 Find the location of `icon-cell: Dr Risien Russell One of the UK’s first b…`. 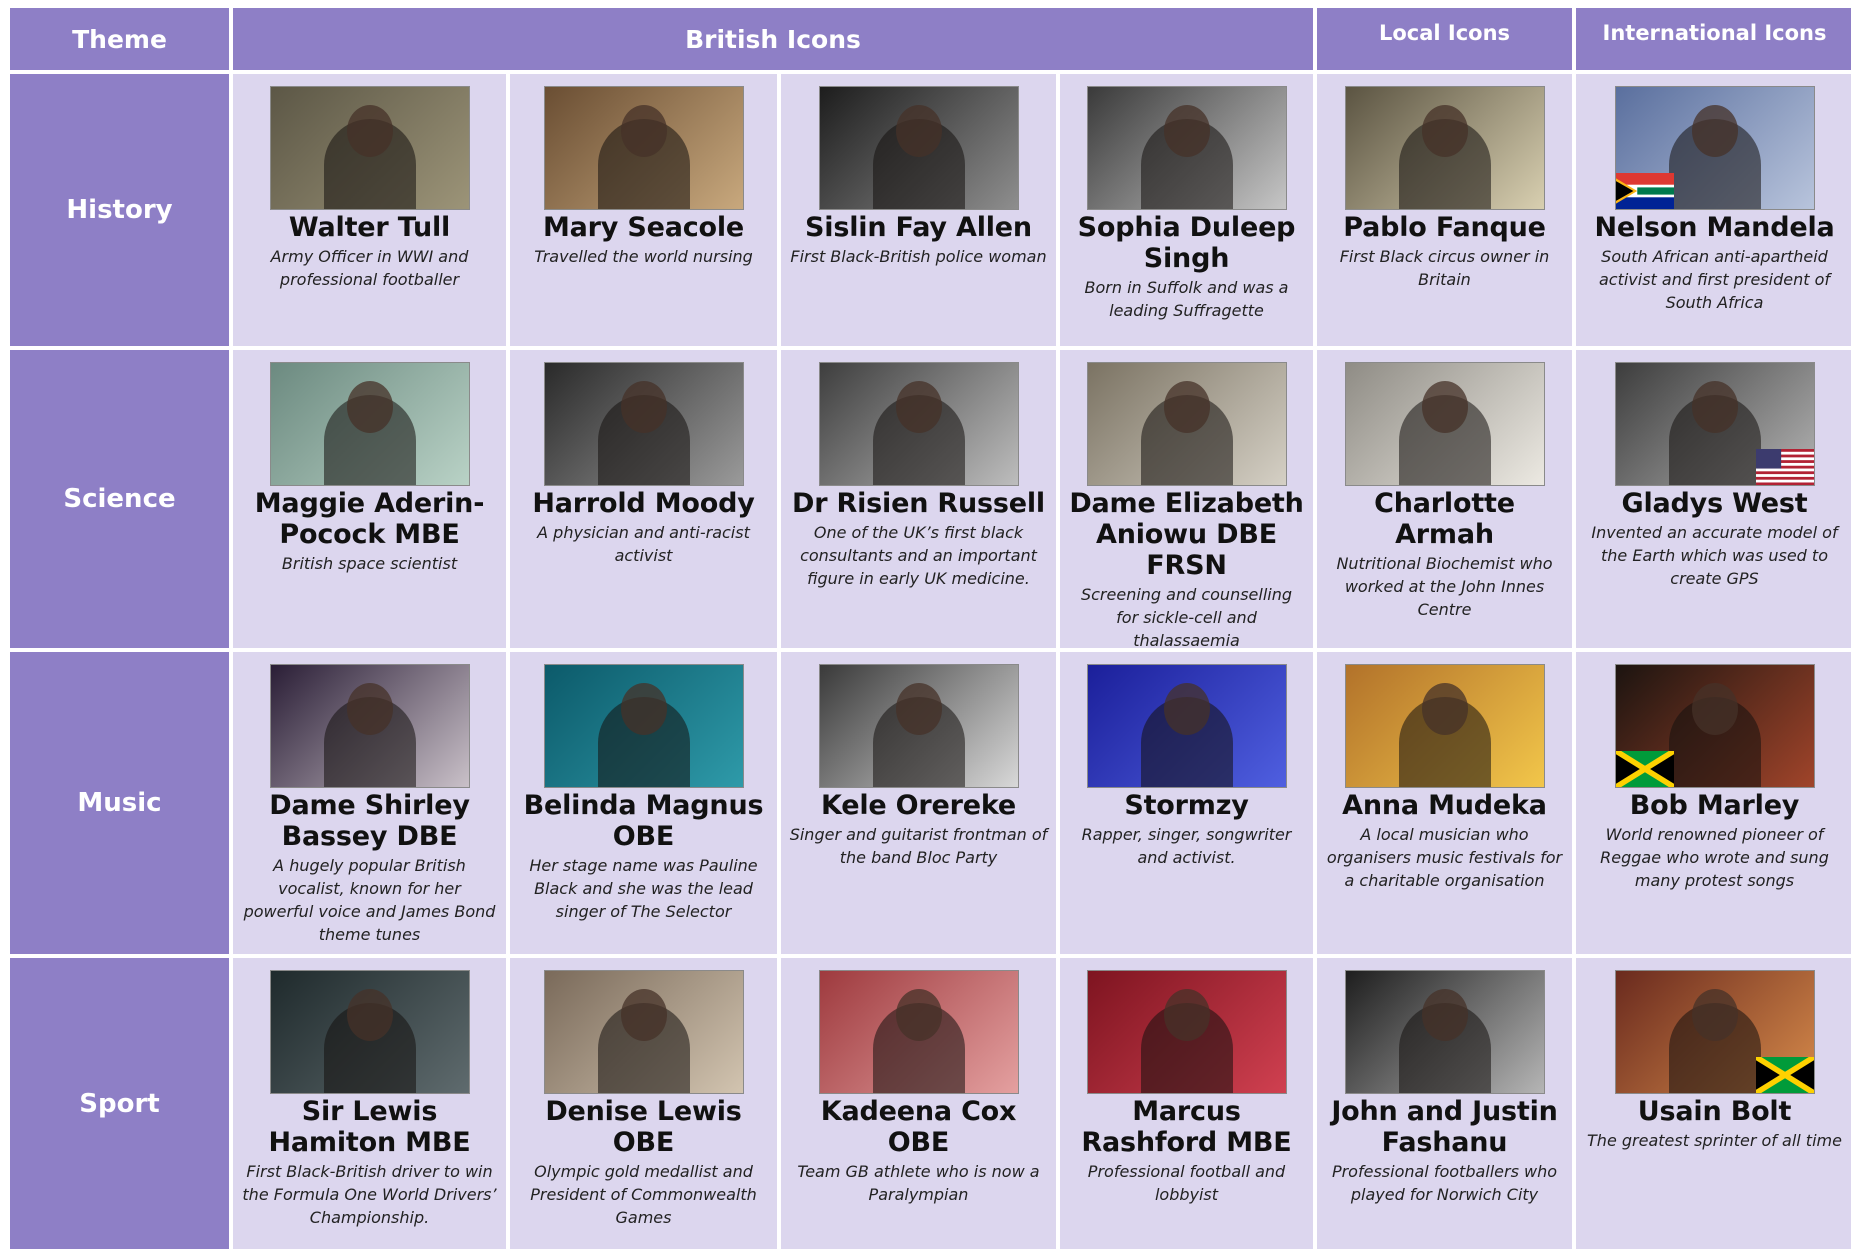

icon-cell: Dr Risien Russell One of the UK’s first b… is located at coordinates (918, 499).